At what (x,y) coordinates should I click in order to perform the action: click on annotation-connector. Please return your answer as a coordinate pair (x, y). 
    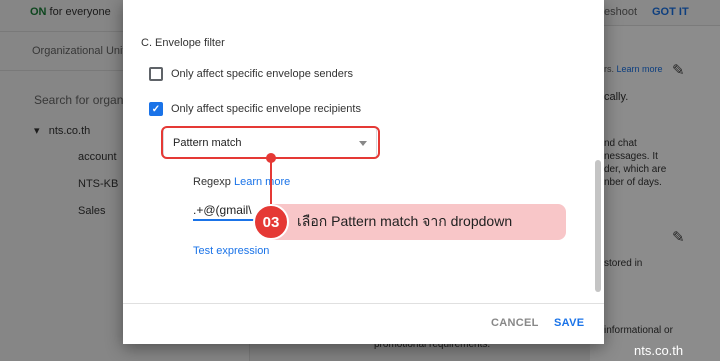
    Looking at the image, I should click on (271, 181).